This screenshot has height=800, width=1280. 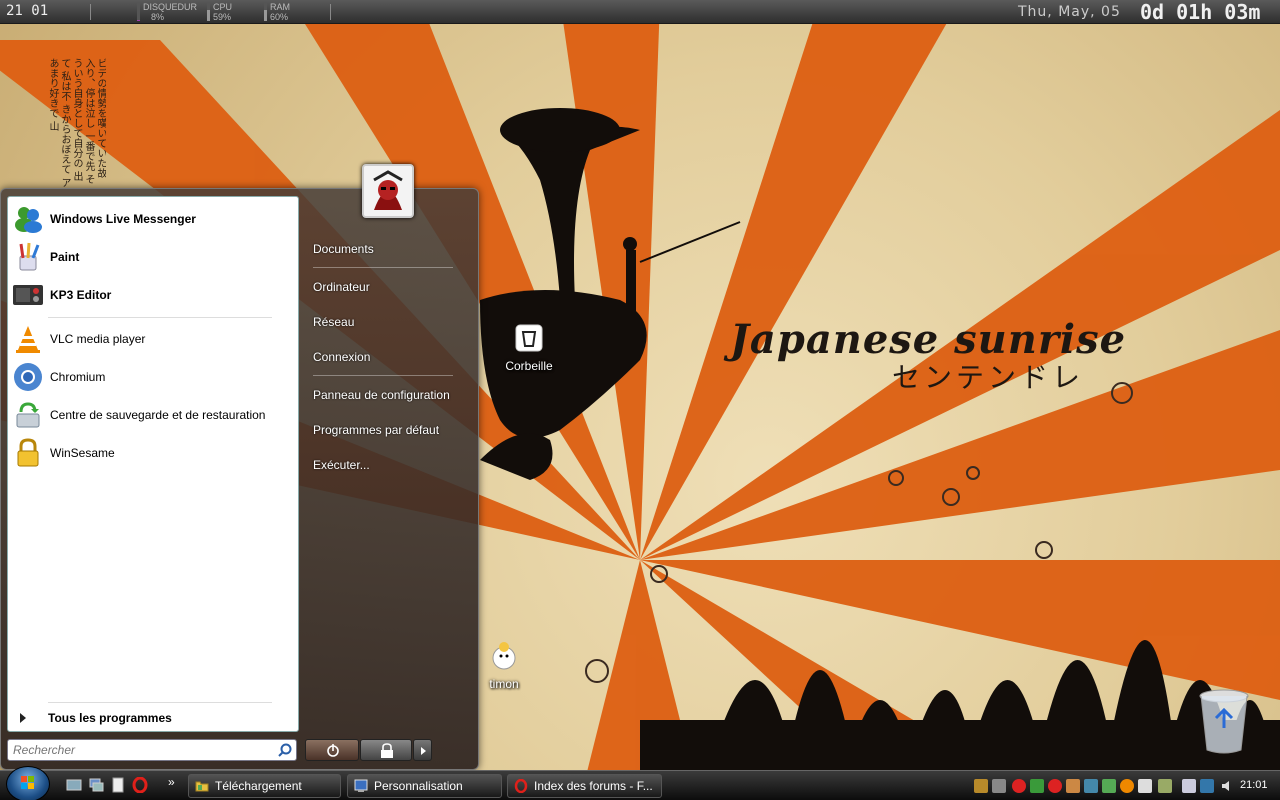 I want to click on kp3-editor-icon, so click(x=28, y=295).